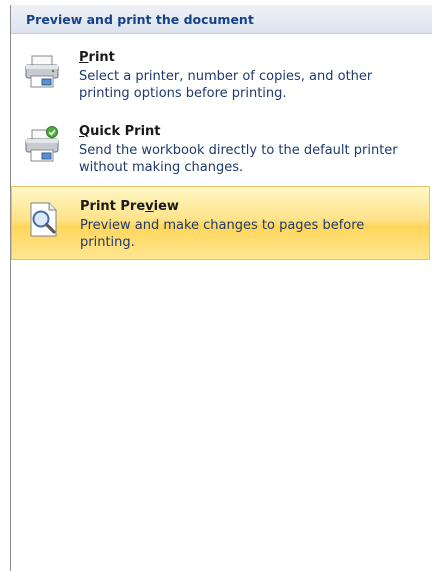 This screenshot has height=571, width=432. Describe the element at coordinates (129, 206) in the screenshot. I see `menu-item-title: Print Preview` at that location.